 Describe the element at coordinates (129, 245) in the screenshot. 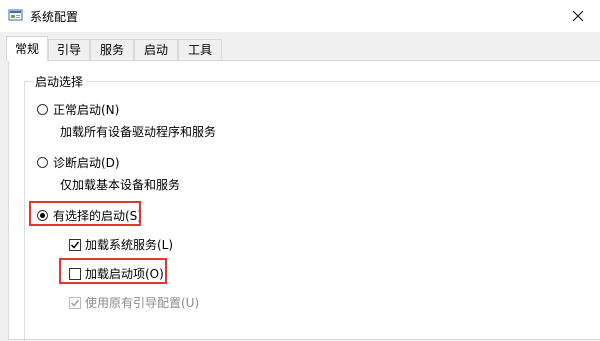

I see `load-system-services-label: 加载系统服务(L)` at that location.